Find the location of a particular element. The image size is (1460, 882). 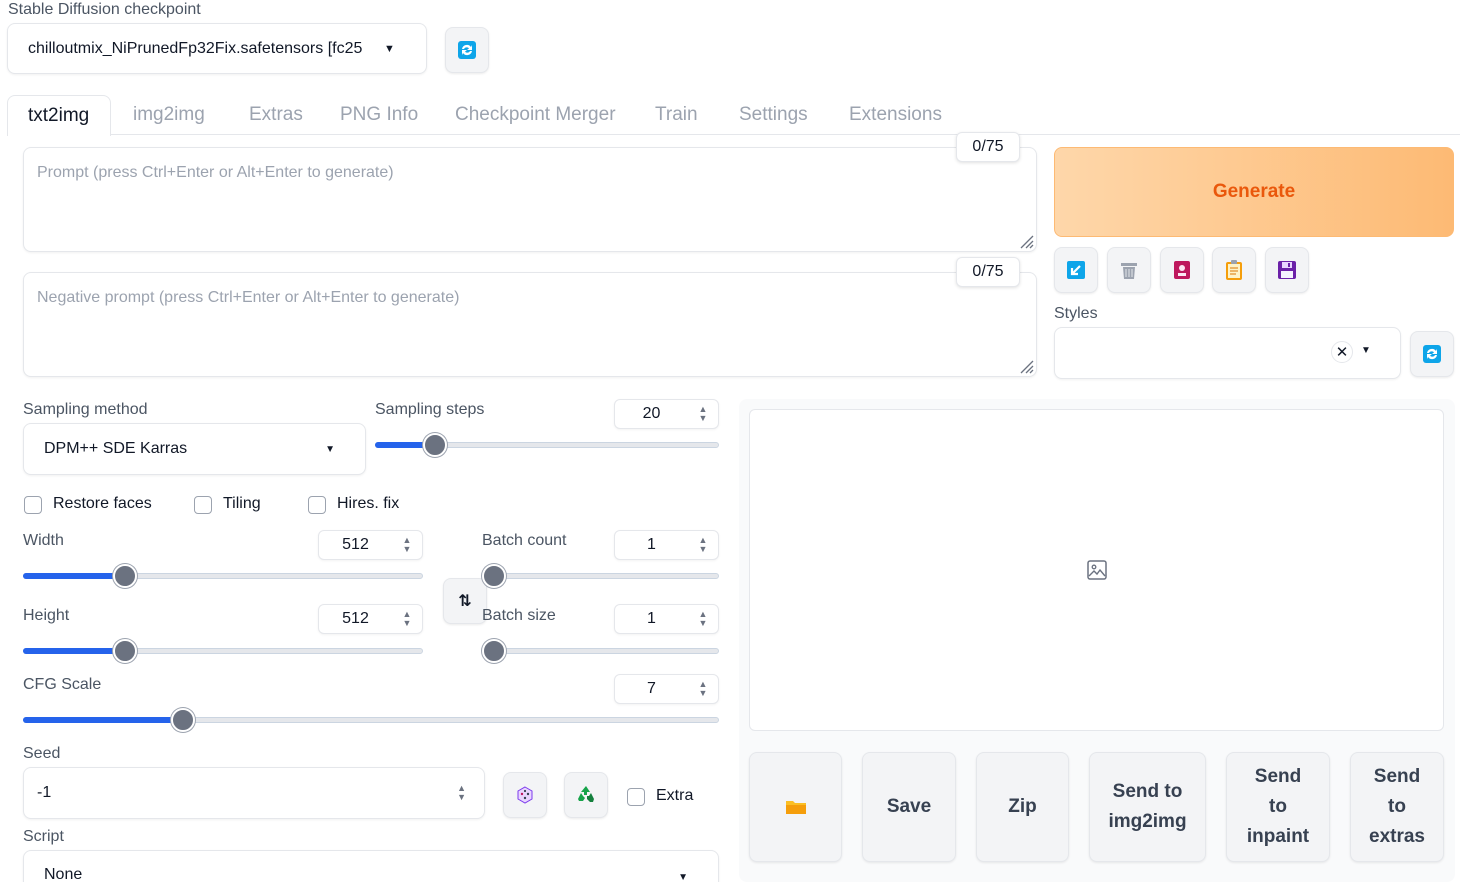

image-placeholder-icon is located at coordinates (1096, 570).